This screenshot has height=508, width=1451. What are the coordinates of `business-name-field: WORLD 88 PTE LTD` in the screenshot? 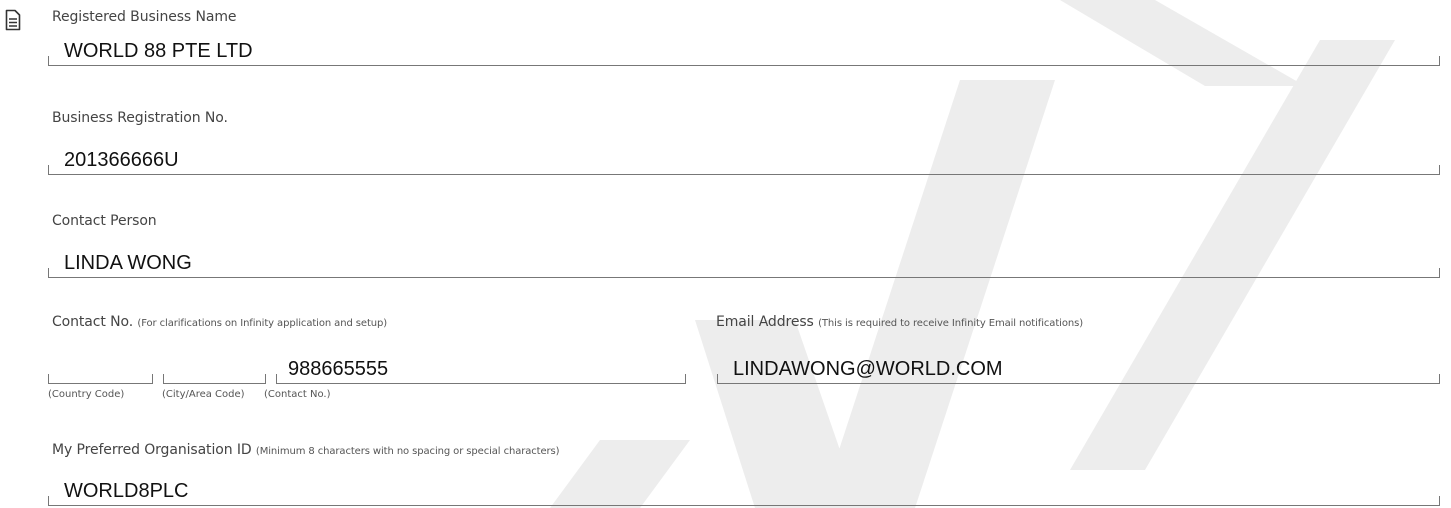 It's located at (744, 53).